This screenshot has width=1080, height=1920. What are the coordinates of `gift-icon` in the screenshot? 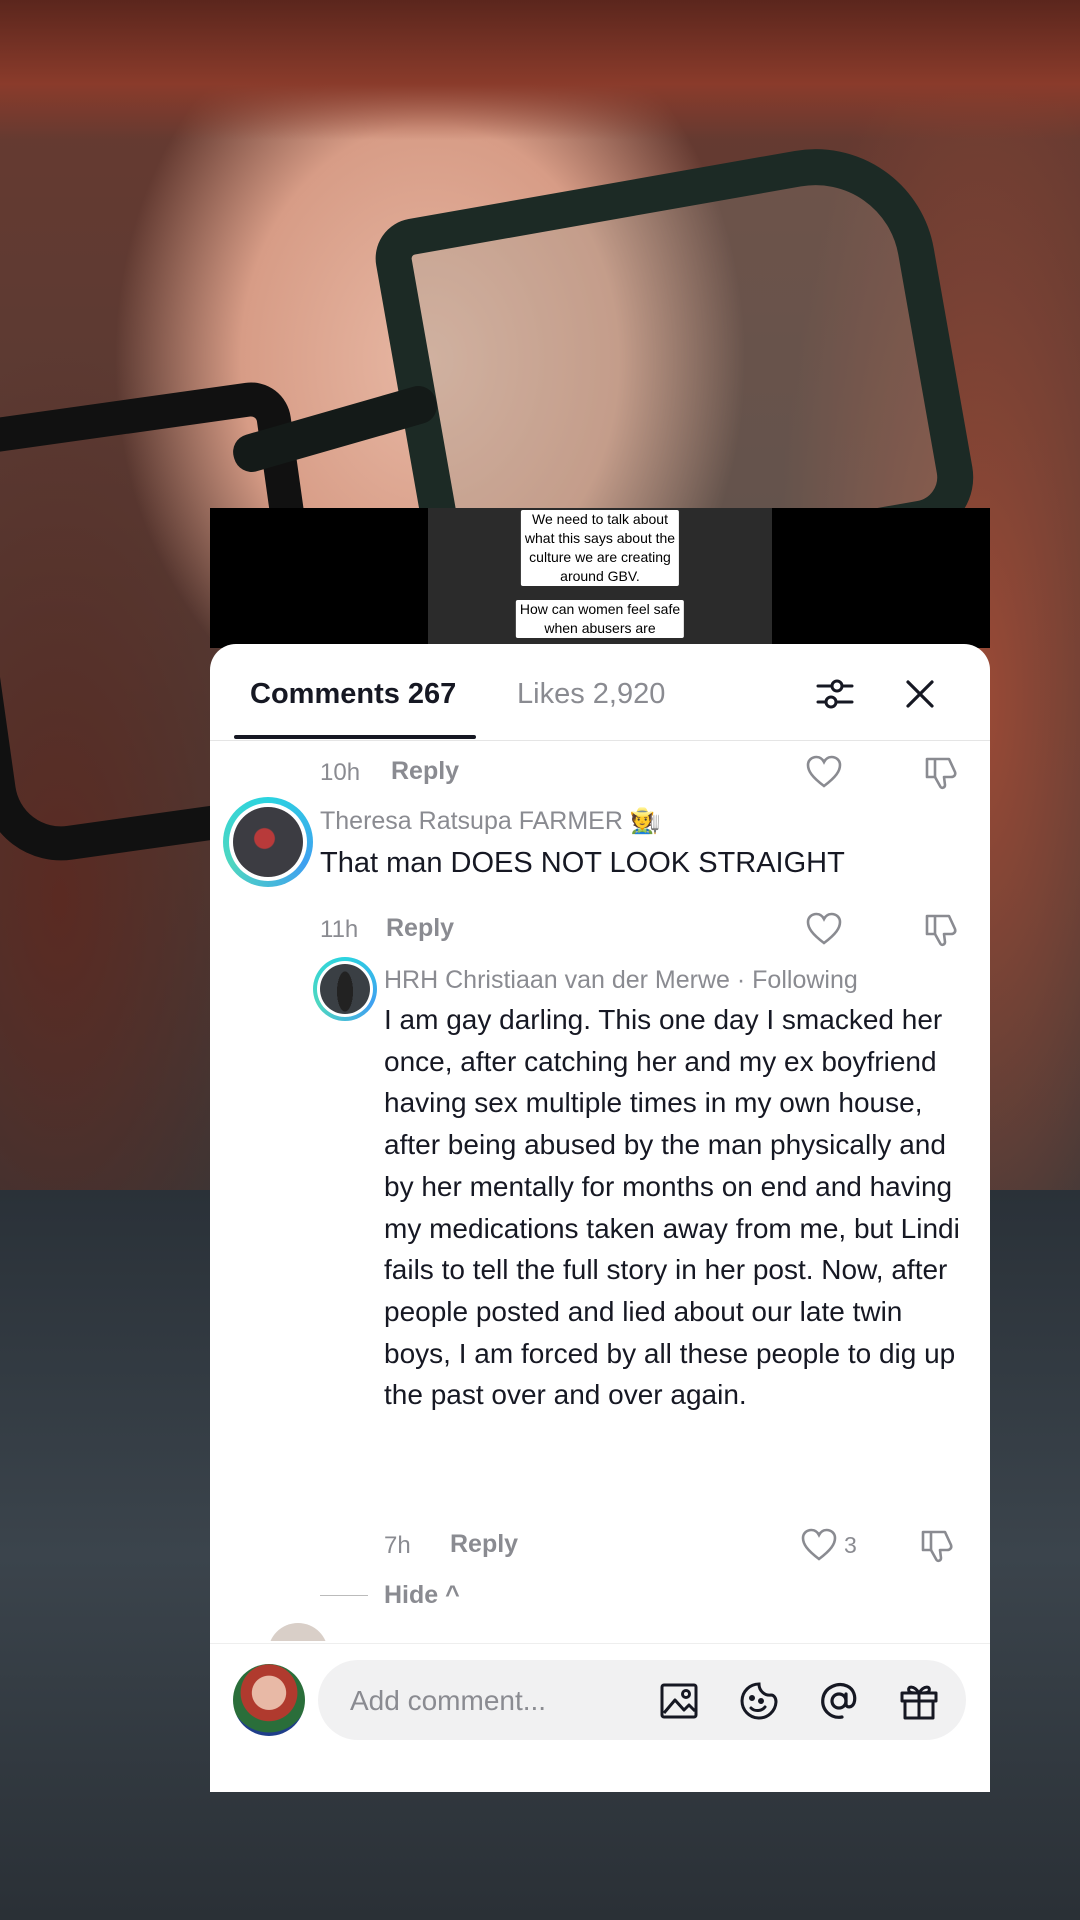 It's located at (919, 1701).